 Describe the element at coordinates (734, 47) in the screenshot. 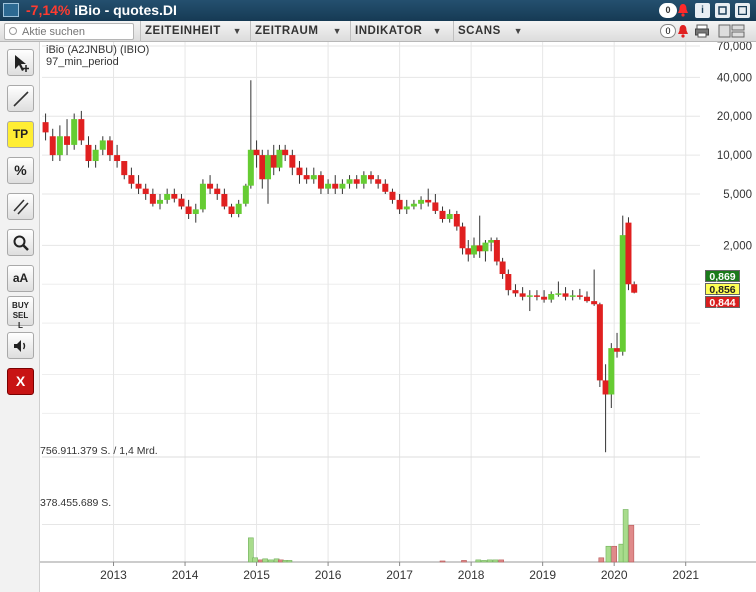

I see `y-tick-label: 70,000` at that location.